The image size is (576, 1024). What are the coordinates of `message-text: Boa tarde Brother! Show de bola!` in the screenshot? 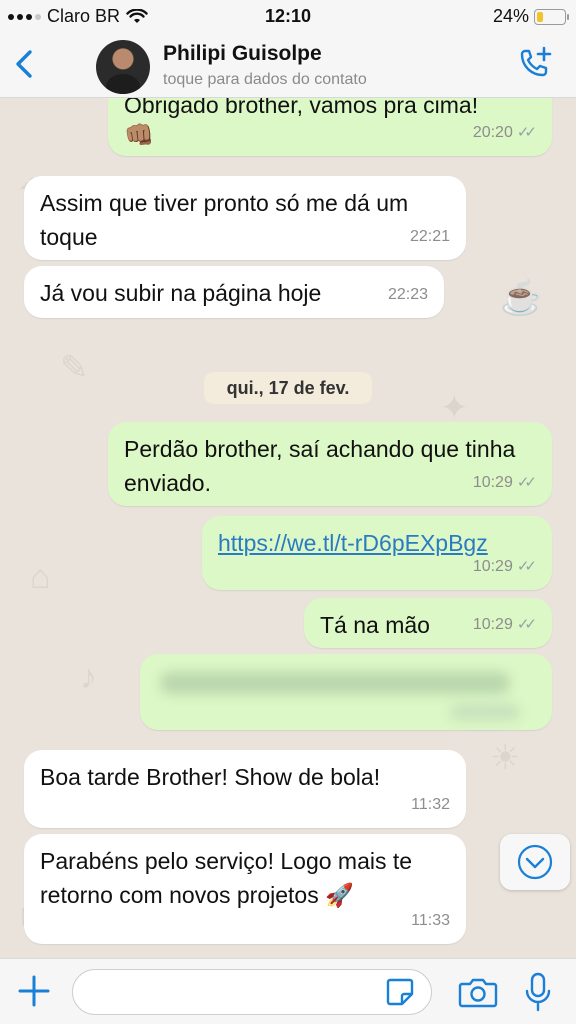 It's located at (210, 777).